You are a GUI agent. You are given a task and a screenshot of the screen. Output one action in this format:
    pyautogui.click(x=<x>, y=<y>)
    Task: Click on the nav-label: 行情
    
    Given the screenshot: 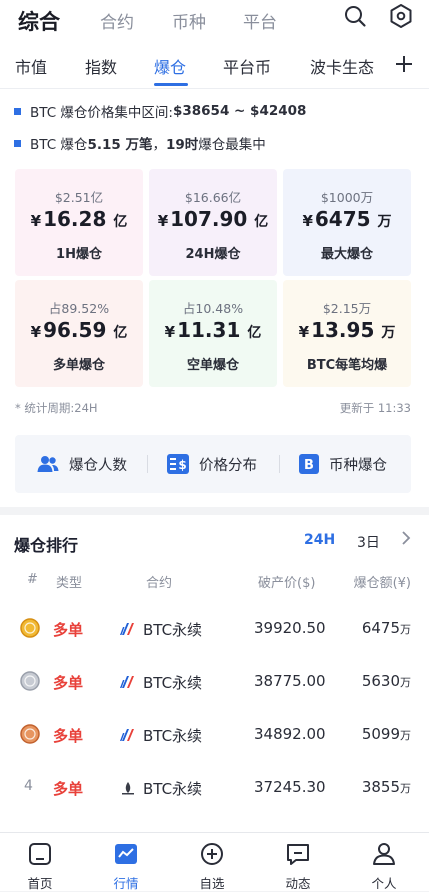 What is the action you would take?
    pyautogui.click(x=126, y=883)
    